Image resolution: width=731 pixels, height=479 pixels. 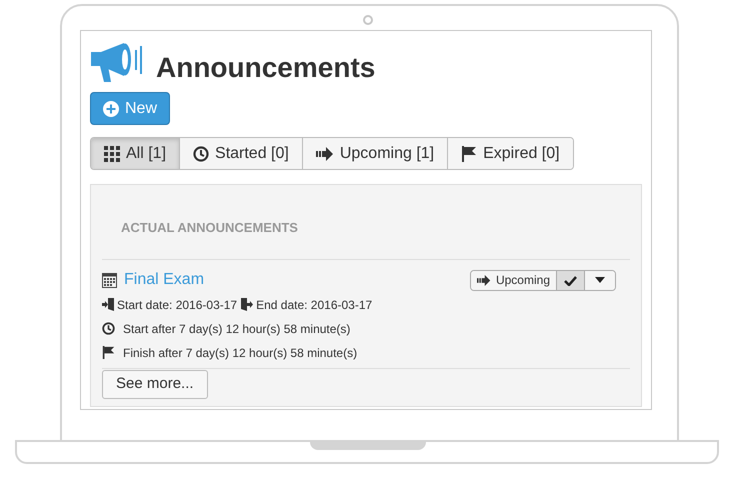 I want to click on page-title: Announcements, so click(x=266, y=69).